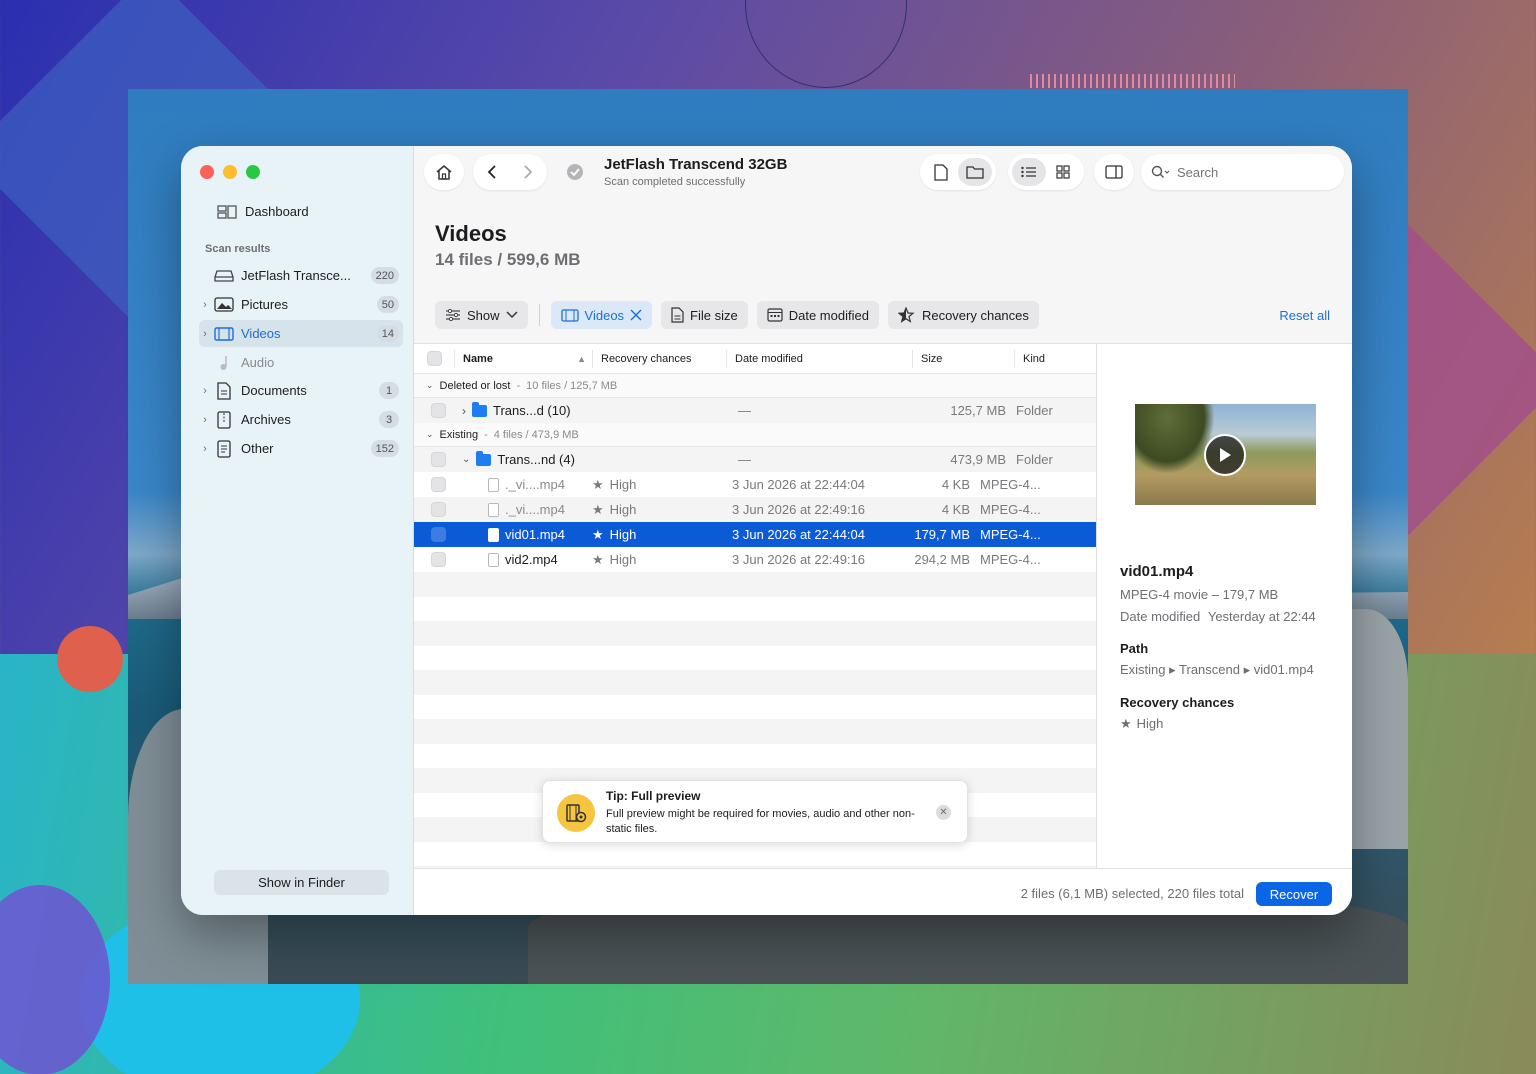 This screenshot has height=1074, width=1536. I want to click on sidebar-right-icon, so click(1114, 172).